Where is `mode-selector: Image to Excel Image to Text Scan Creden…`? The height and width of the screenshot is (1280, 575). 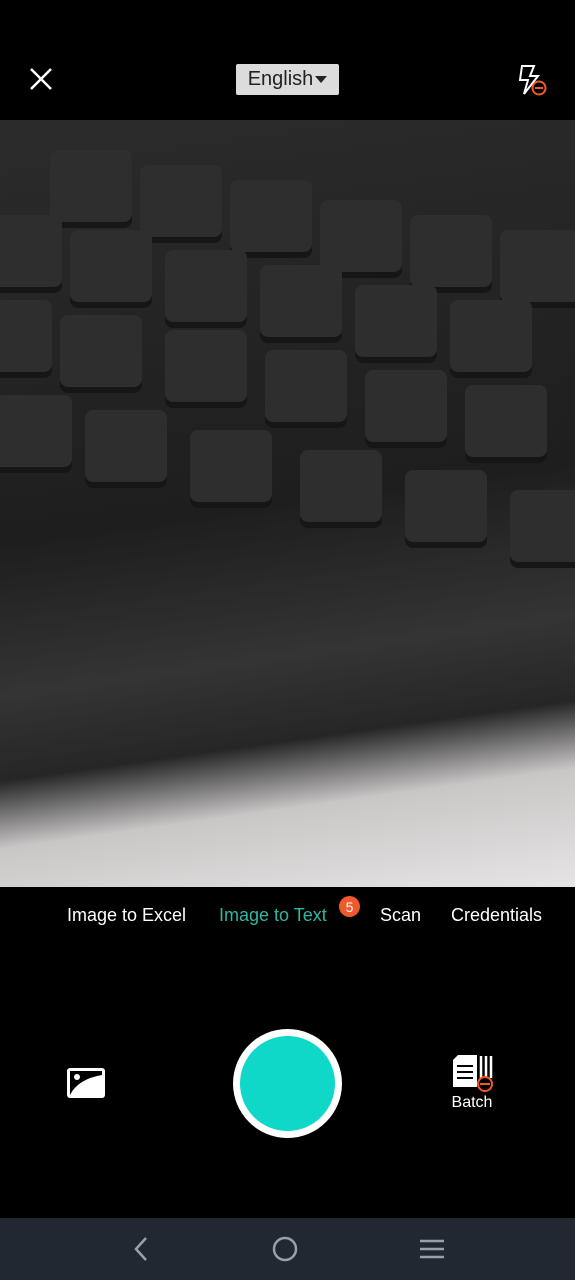 mode-selector: Image to Excel Image to Text Scan Creden… is located at coordinates (287, 920).